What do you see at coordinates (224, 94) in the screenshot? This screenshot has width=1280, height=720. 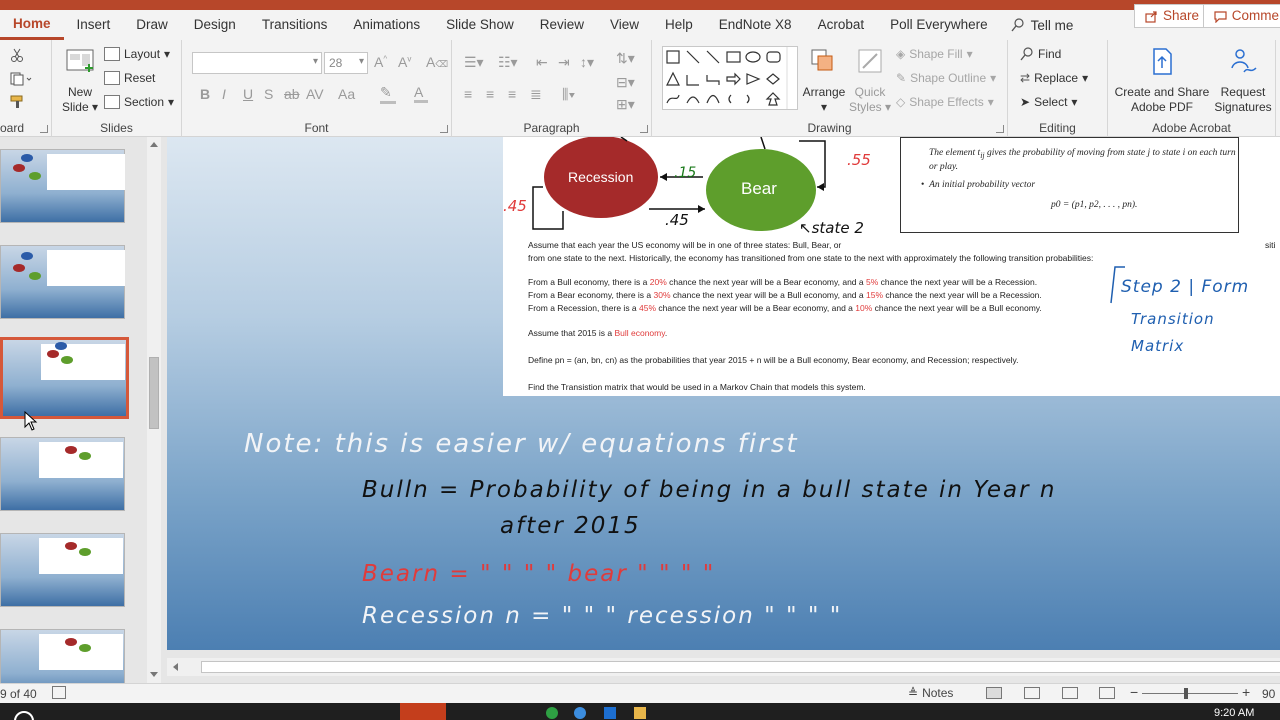 I see `italic-icon: I` at bounding box center [224, 94].